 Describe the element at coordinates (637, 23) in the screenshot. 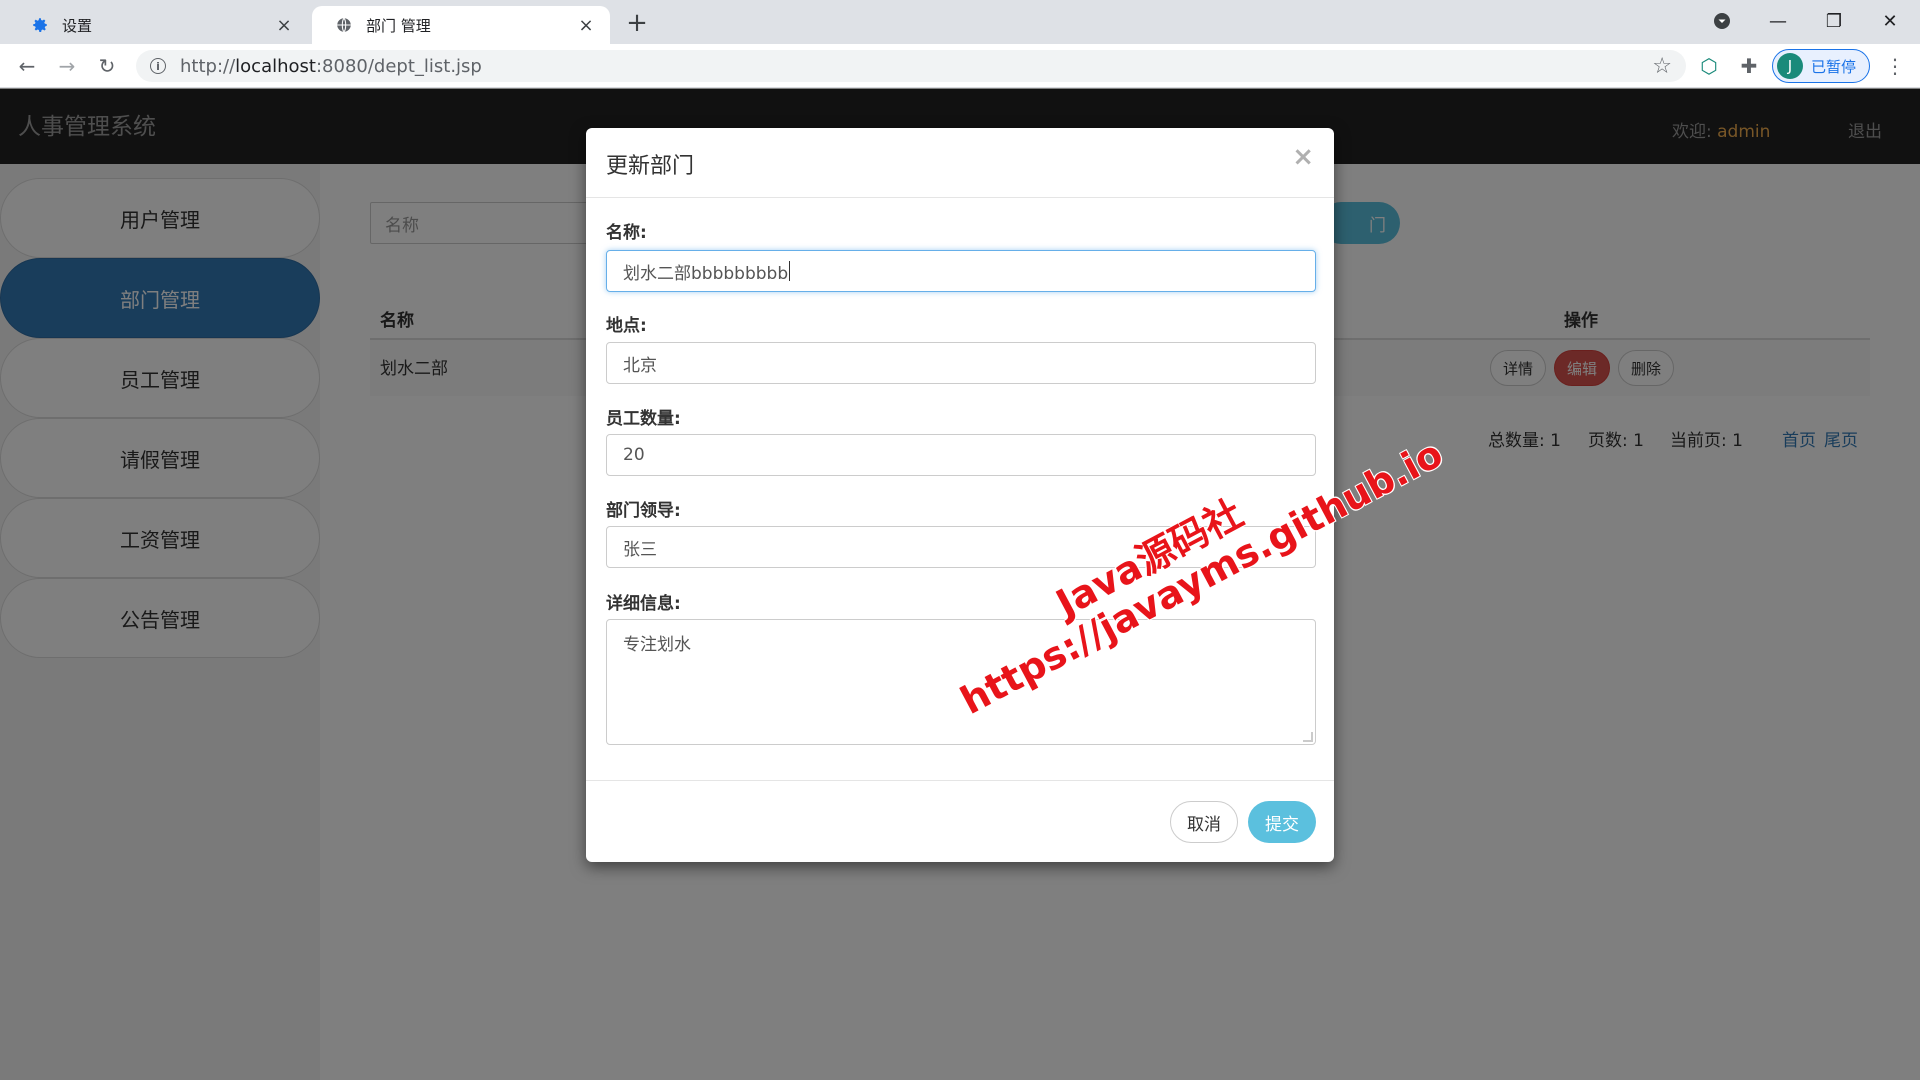

I see `new-tab-button: +` at that location.